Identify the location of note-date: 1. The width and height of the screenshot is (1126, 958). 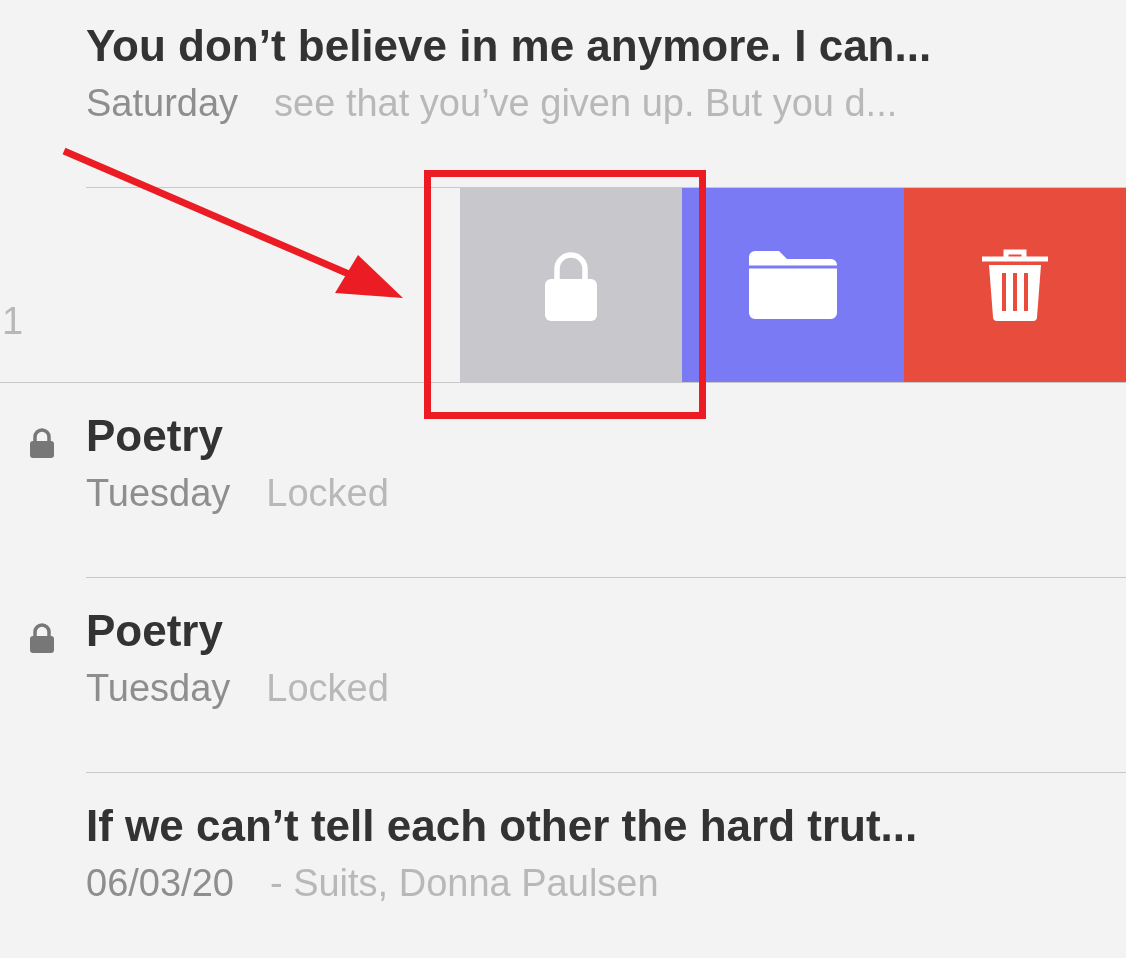
(13, 321).